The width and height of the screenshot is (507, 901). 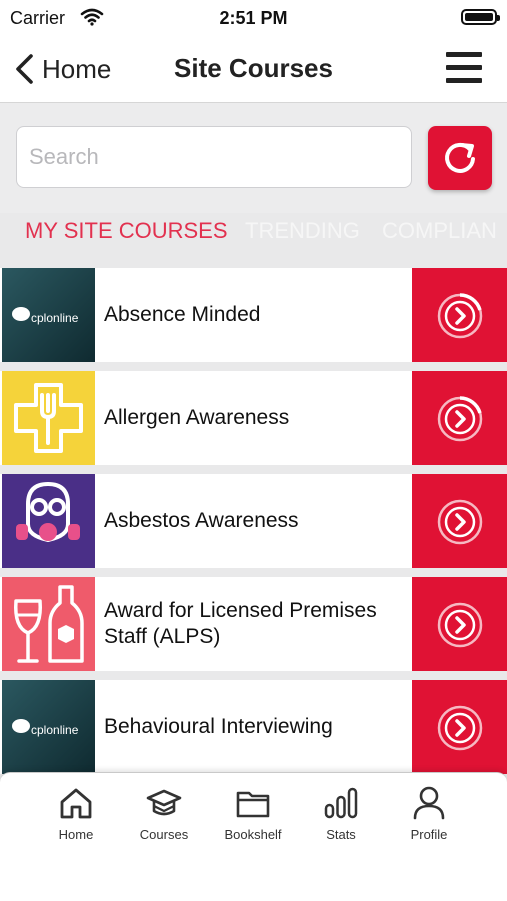 What do you see at coordinates (48, 624) in the screenshot?
I see `wine-bottle-icon` at bounding box center [48, 624].